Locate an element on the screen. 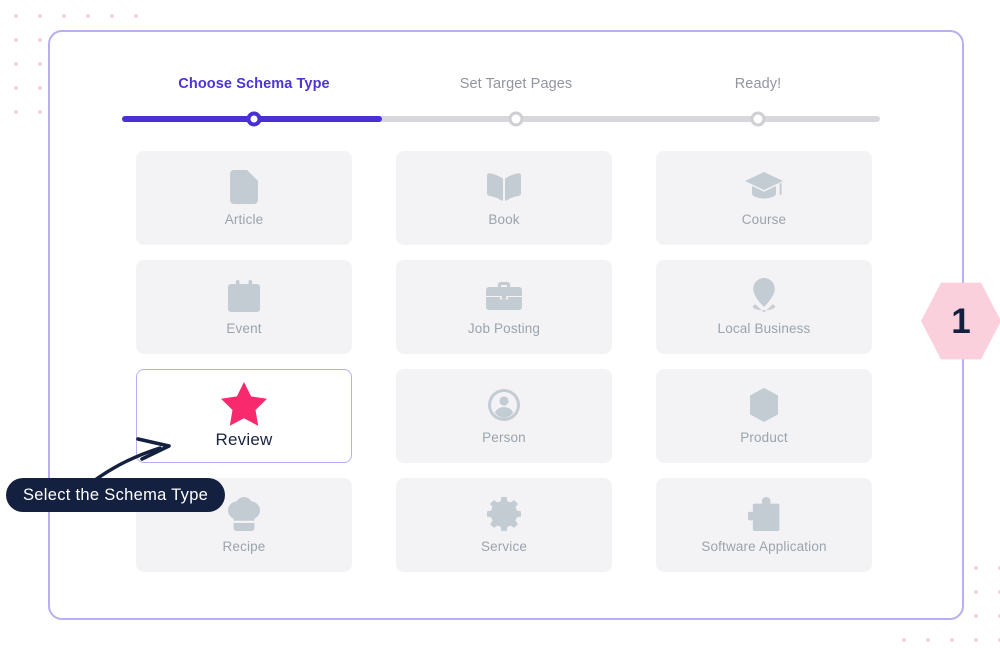  calendar-star-icon is located at coordinates (244, 296).